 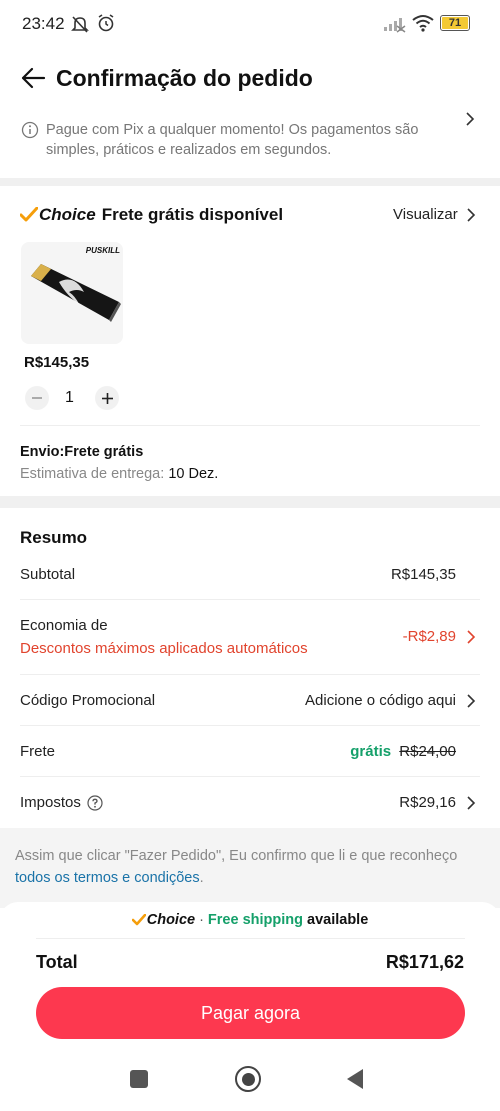 What do you see at coordinates (57, 362) in the screenshot?
I see `product-price: R$145,35` at bounding box center [57, 362].